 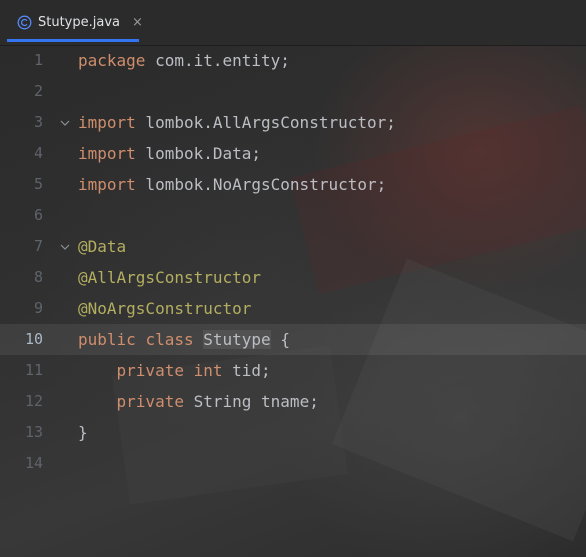 I want to click on annotation-token: @AllArgsConstructor, so click(x=170, y=277).